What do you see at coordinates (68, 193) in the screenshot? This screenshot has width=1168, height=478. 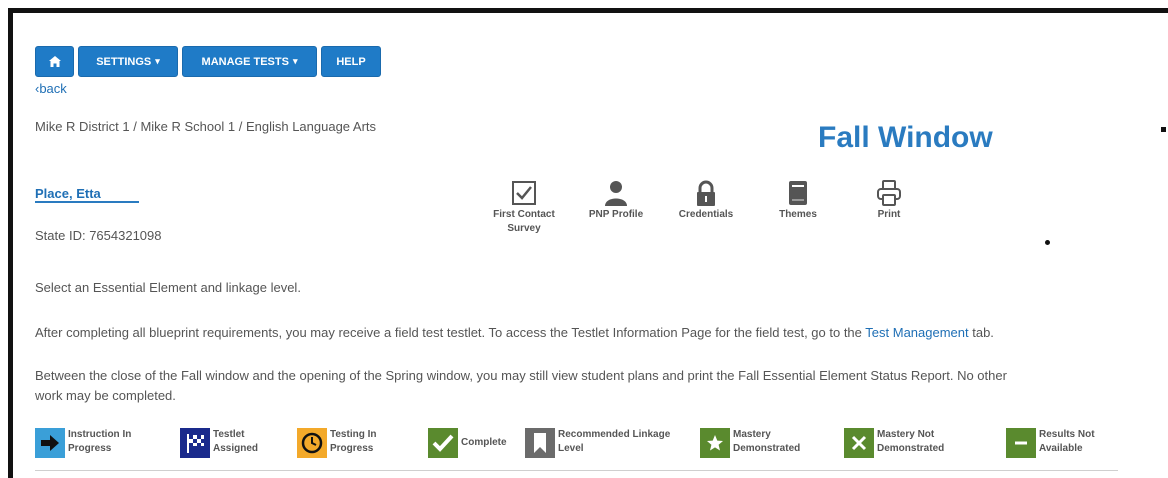 I see `student-name-link: Place, Etta` at bounding box center [68, 193].